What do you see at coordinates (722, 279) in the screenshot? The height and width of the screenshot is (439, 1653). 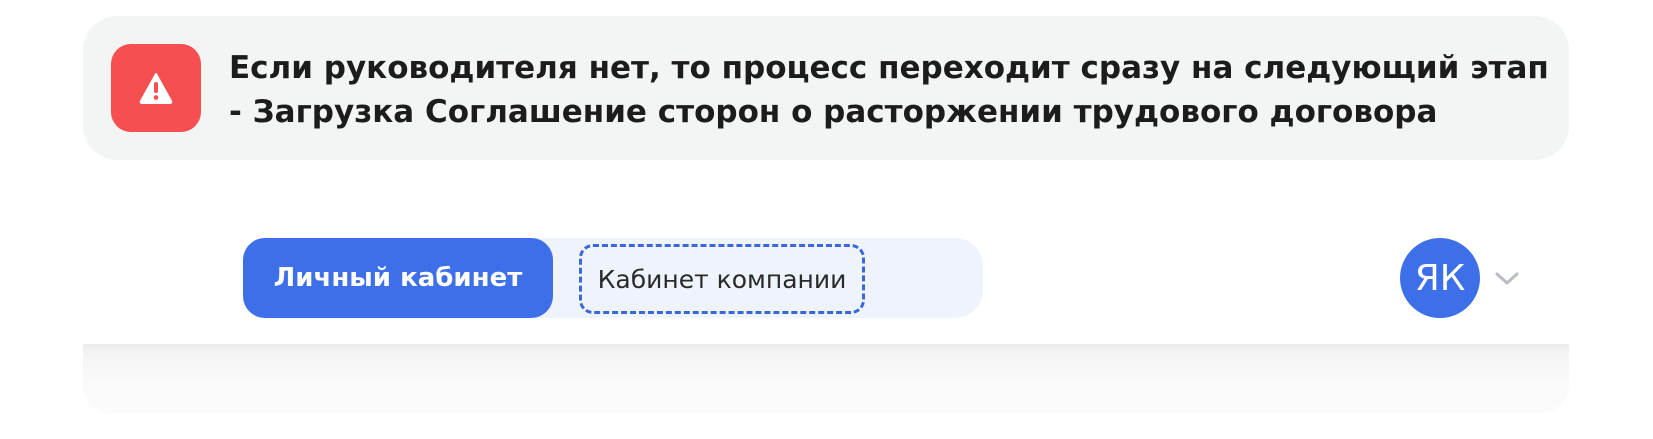 I see `tab-company-cabinet: Кабинет компании` at bounding box center [722, 279].